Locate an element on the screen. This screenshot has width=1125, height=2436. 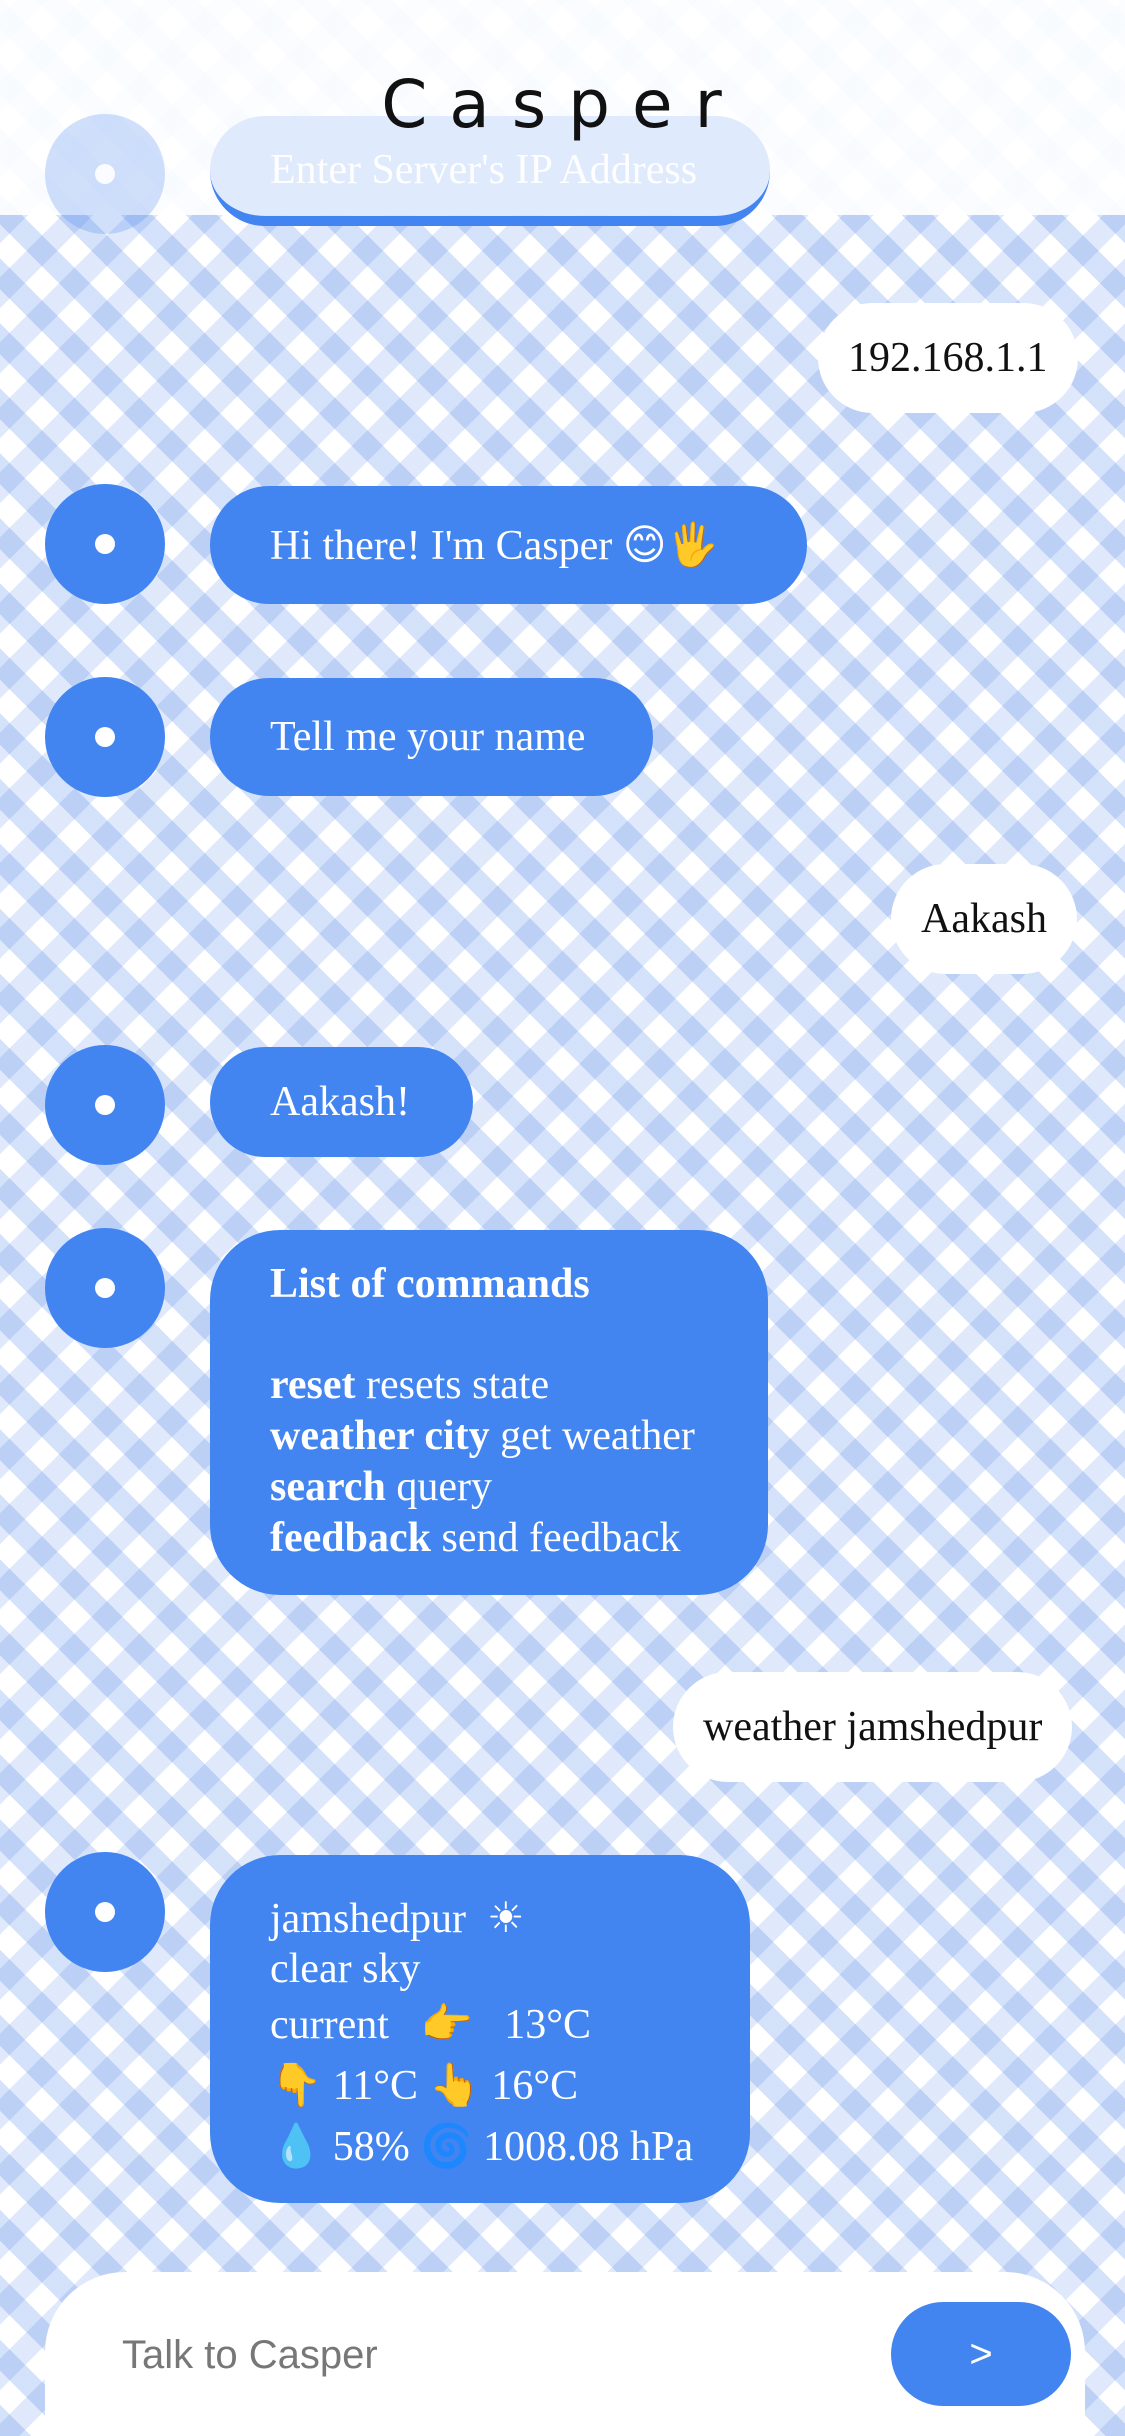
send-button: > is located at coordinates (981, 2354).